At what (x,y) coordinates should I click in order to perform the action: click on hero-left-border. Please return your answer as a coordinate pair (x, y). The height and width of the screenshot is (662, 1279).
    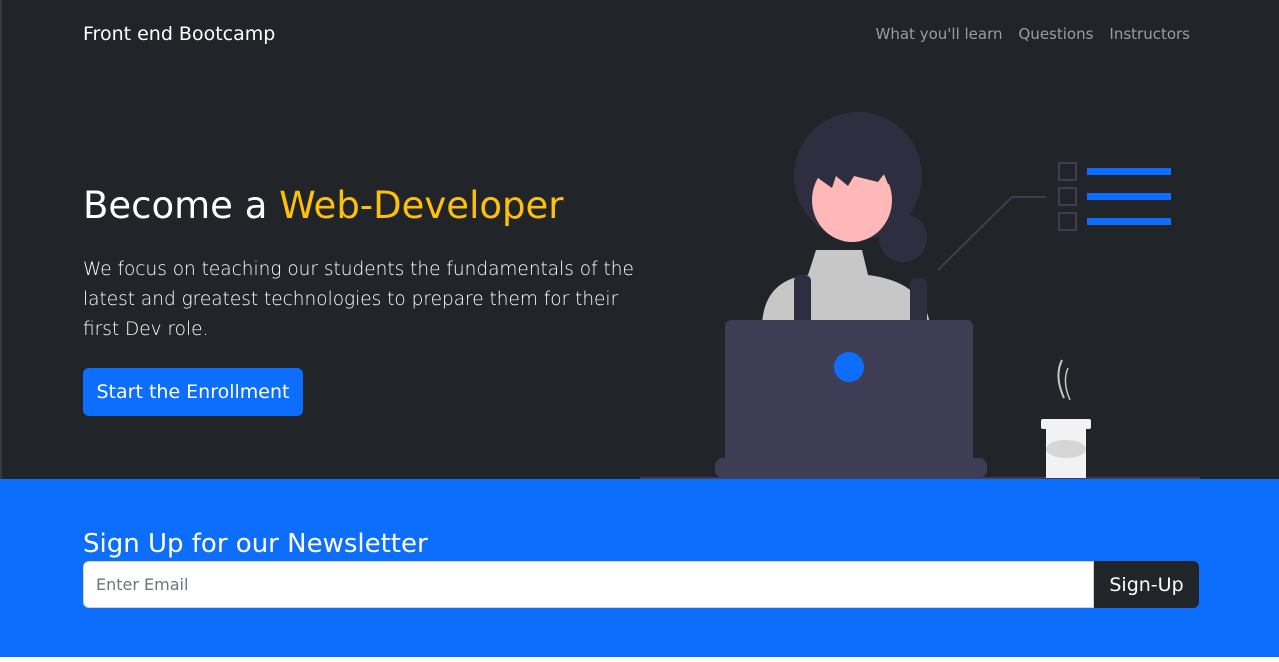
    Looking at the image, I should click on (1, 239).